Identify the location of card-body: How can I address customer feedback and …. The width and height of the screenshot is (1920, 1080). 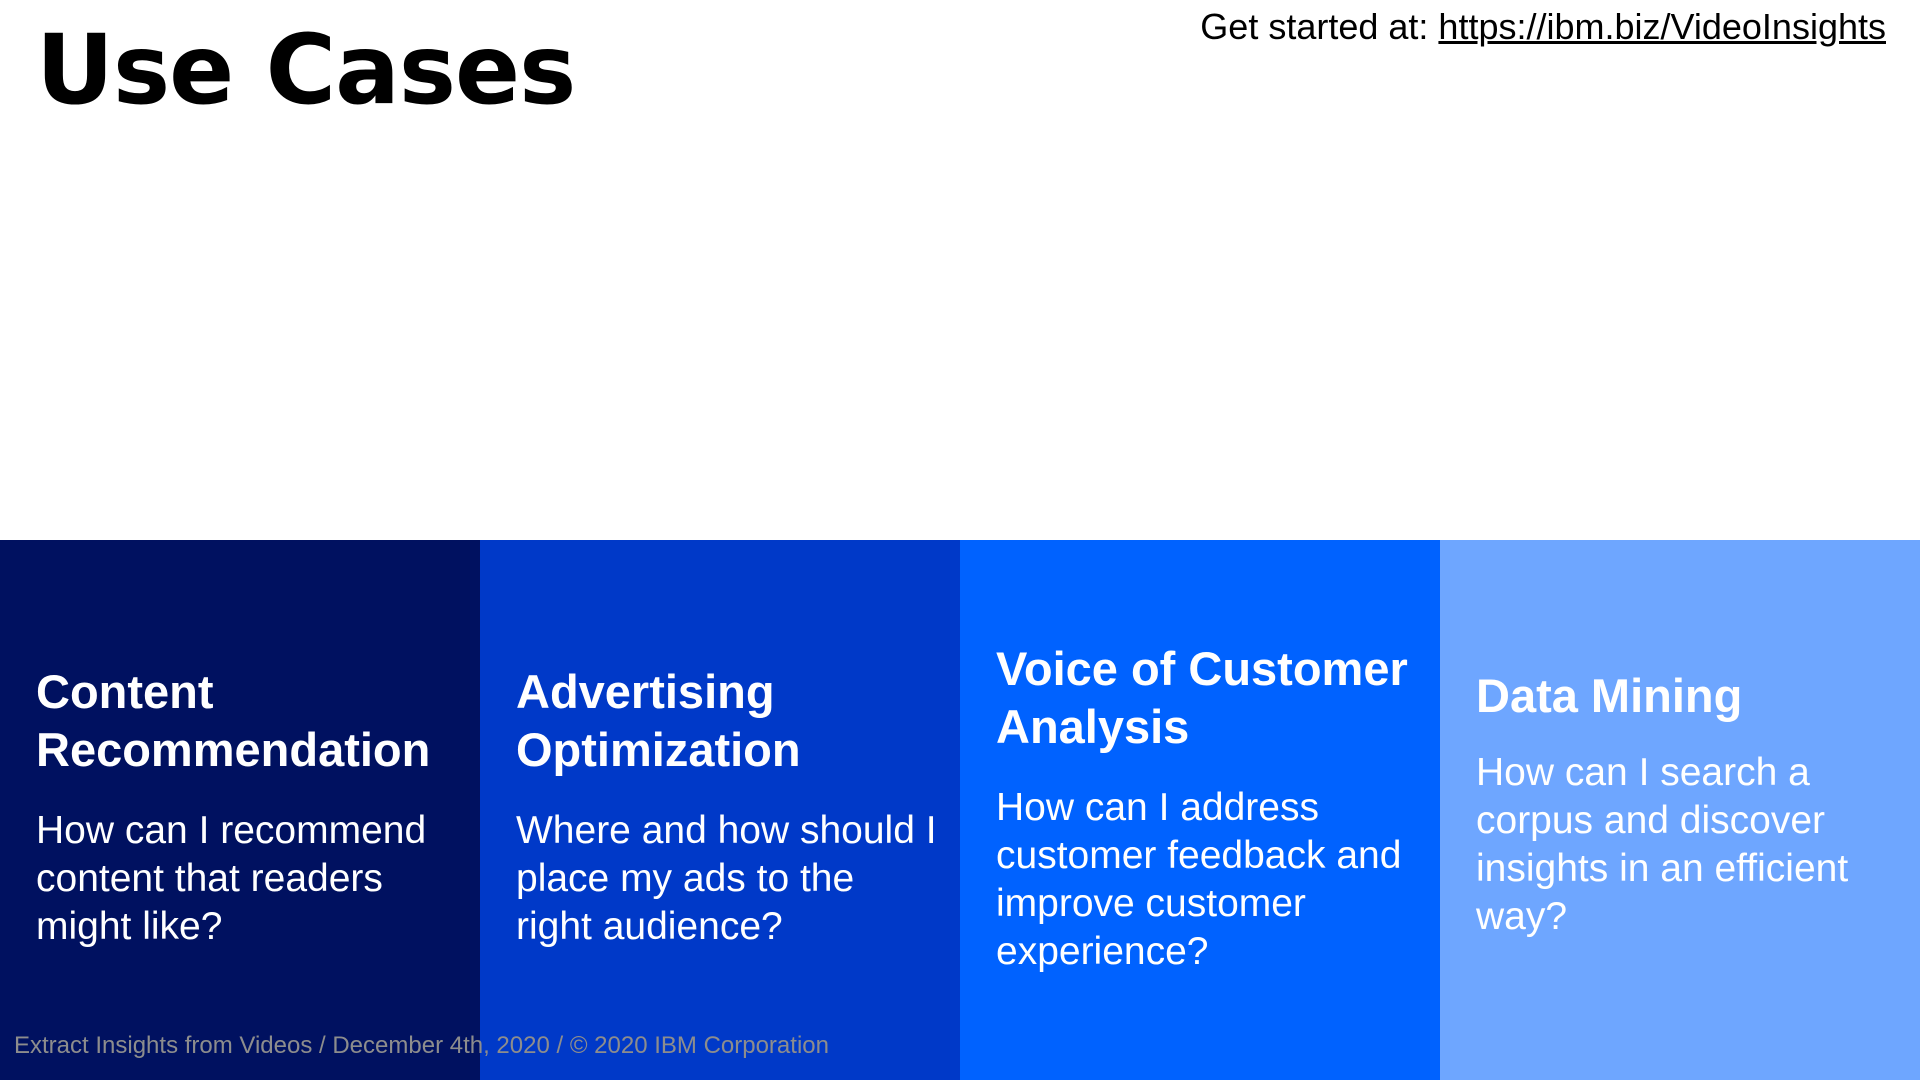
(1199, 879).